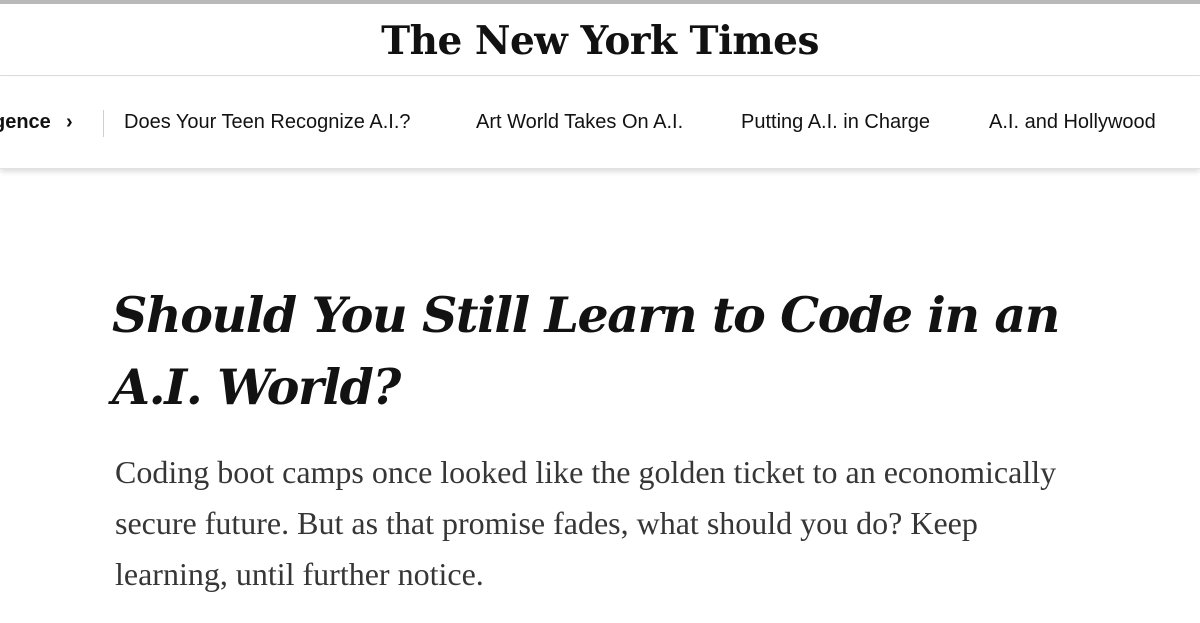 The height and width of the screenshot is (623, 1200). I want to click on subnav-link-art-world-ai: Art World Takes On A.I., so click(579, 122).